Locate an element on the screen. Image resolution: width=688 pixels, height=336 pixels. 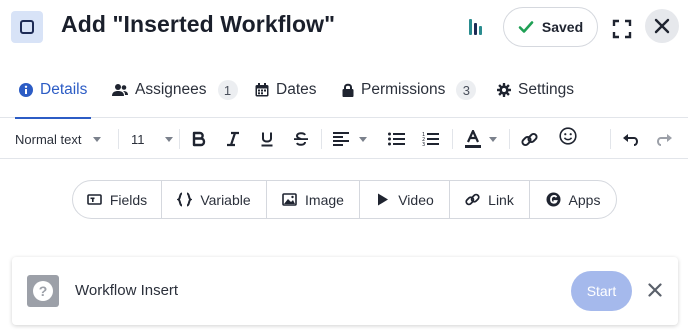
insert-link-button is located at coordinates (529, 139).